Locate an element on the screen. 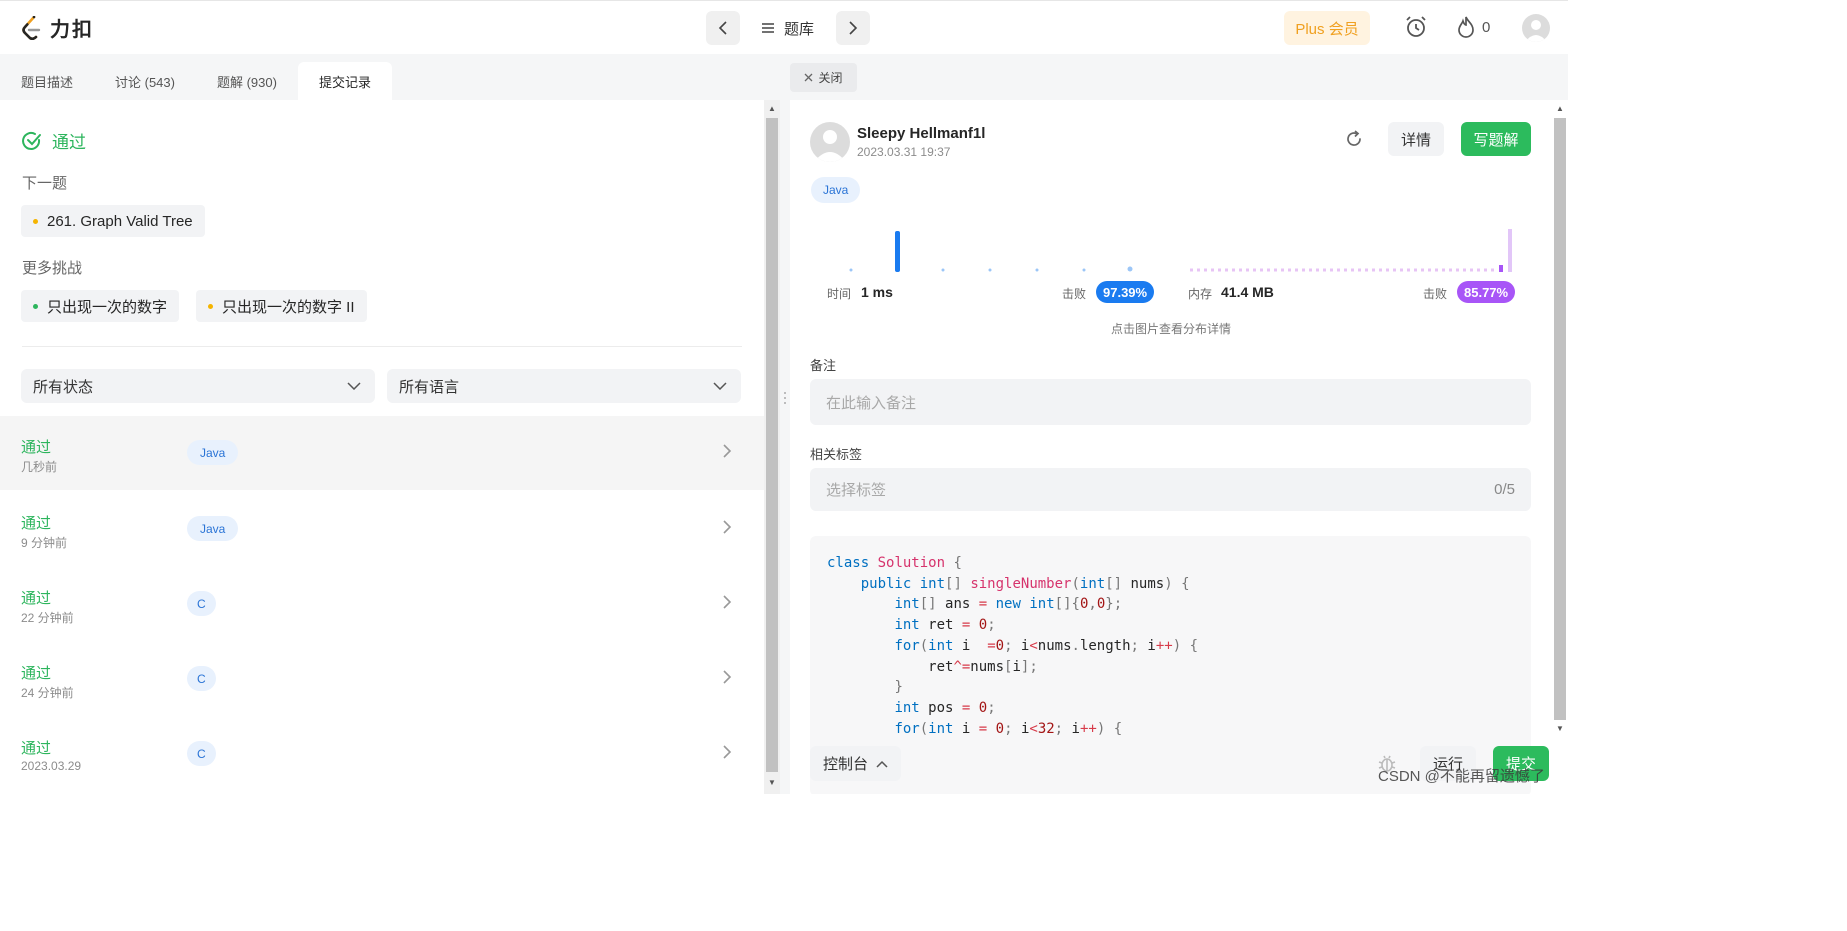 Image resolution: width=1847 pixels, height=931 pixels. check-circle-icon is located at coordinates (31, 140).